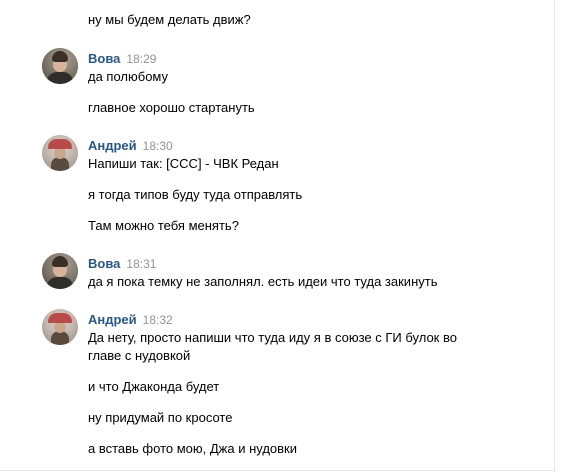 This screenshot has width=561, height=472. I want to click on message-header: Андрей 18:32, so click(130, 320).